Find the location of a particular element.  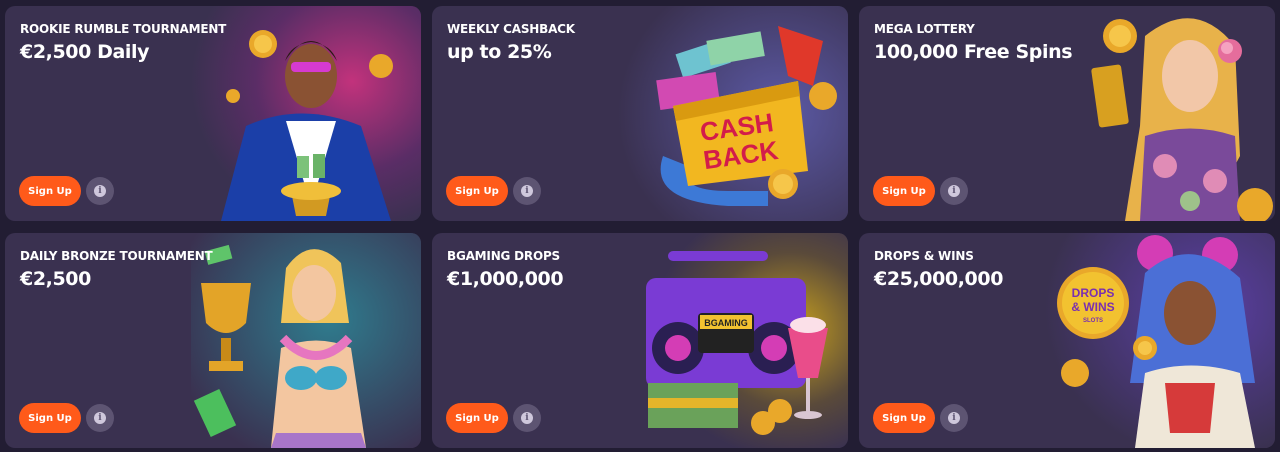

promo-art-drops-wins-woman: DROPS & WINS SLOTS is located at coordinates (1160, 340).